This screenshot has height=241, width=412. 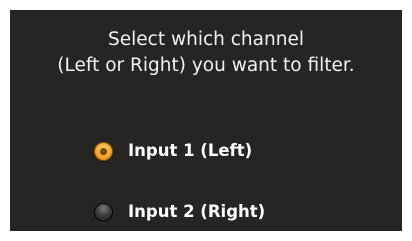 I want to click on instruction-line-2: (Left or Right) you want to filter., so click(x=206, y=65).